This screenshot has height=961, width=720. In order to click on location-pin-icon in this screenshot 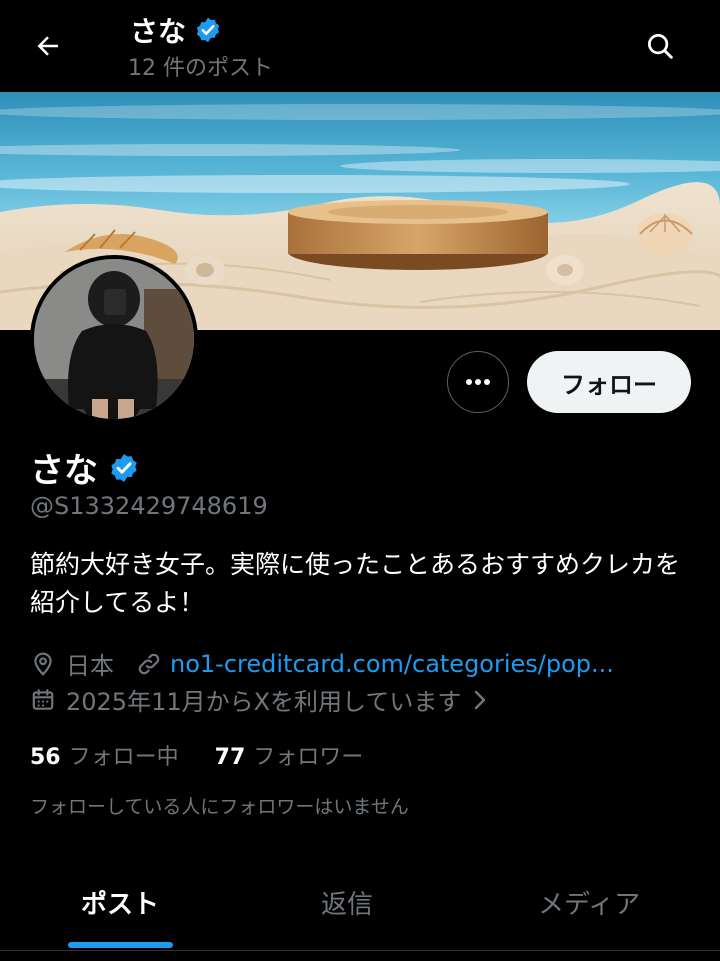, I will do `click(43, 664)`.